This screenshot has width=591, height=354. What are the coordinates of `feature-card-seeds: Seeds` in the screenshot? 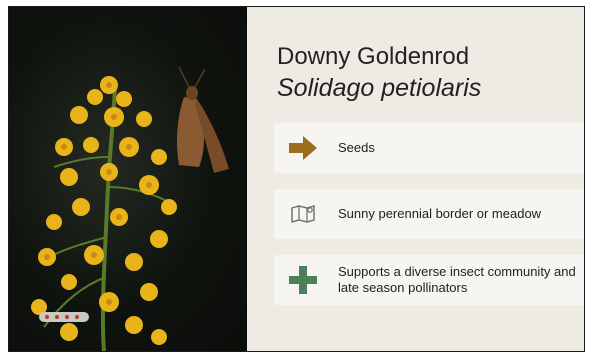 It's located at (429, 148).